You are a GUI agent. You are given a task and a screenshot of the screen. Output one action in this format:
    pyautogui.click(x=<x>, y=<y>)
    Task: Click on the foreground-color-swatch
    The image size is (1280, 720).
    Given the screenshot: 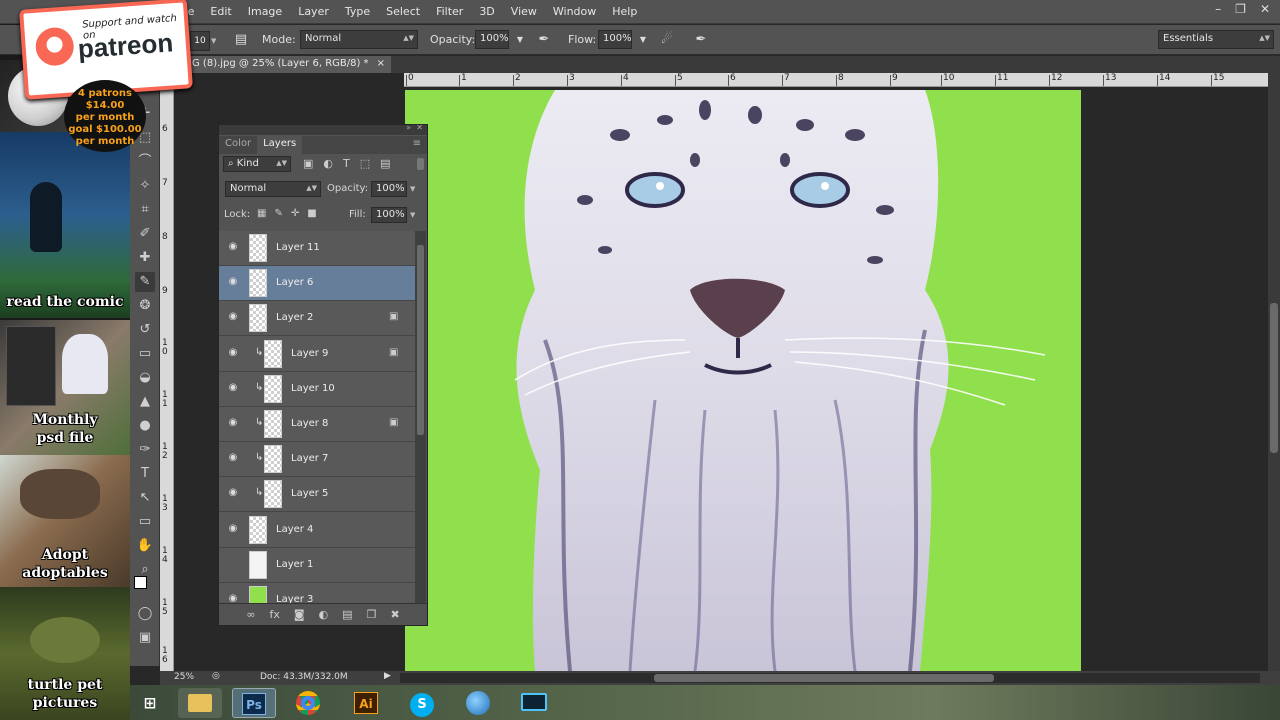 What is the action you would take?
    pyautogui.click(x=140, y=582)
    